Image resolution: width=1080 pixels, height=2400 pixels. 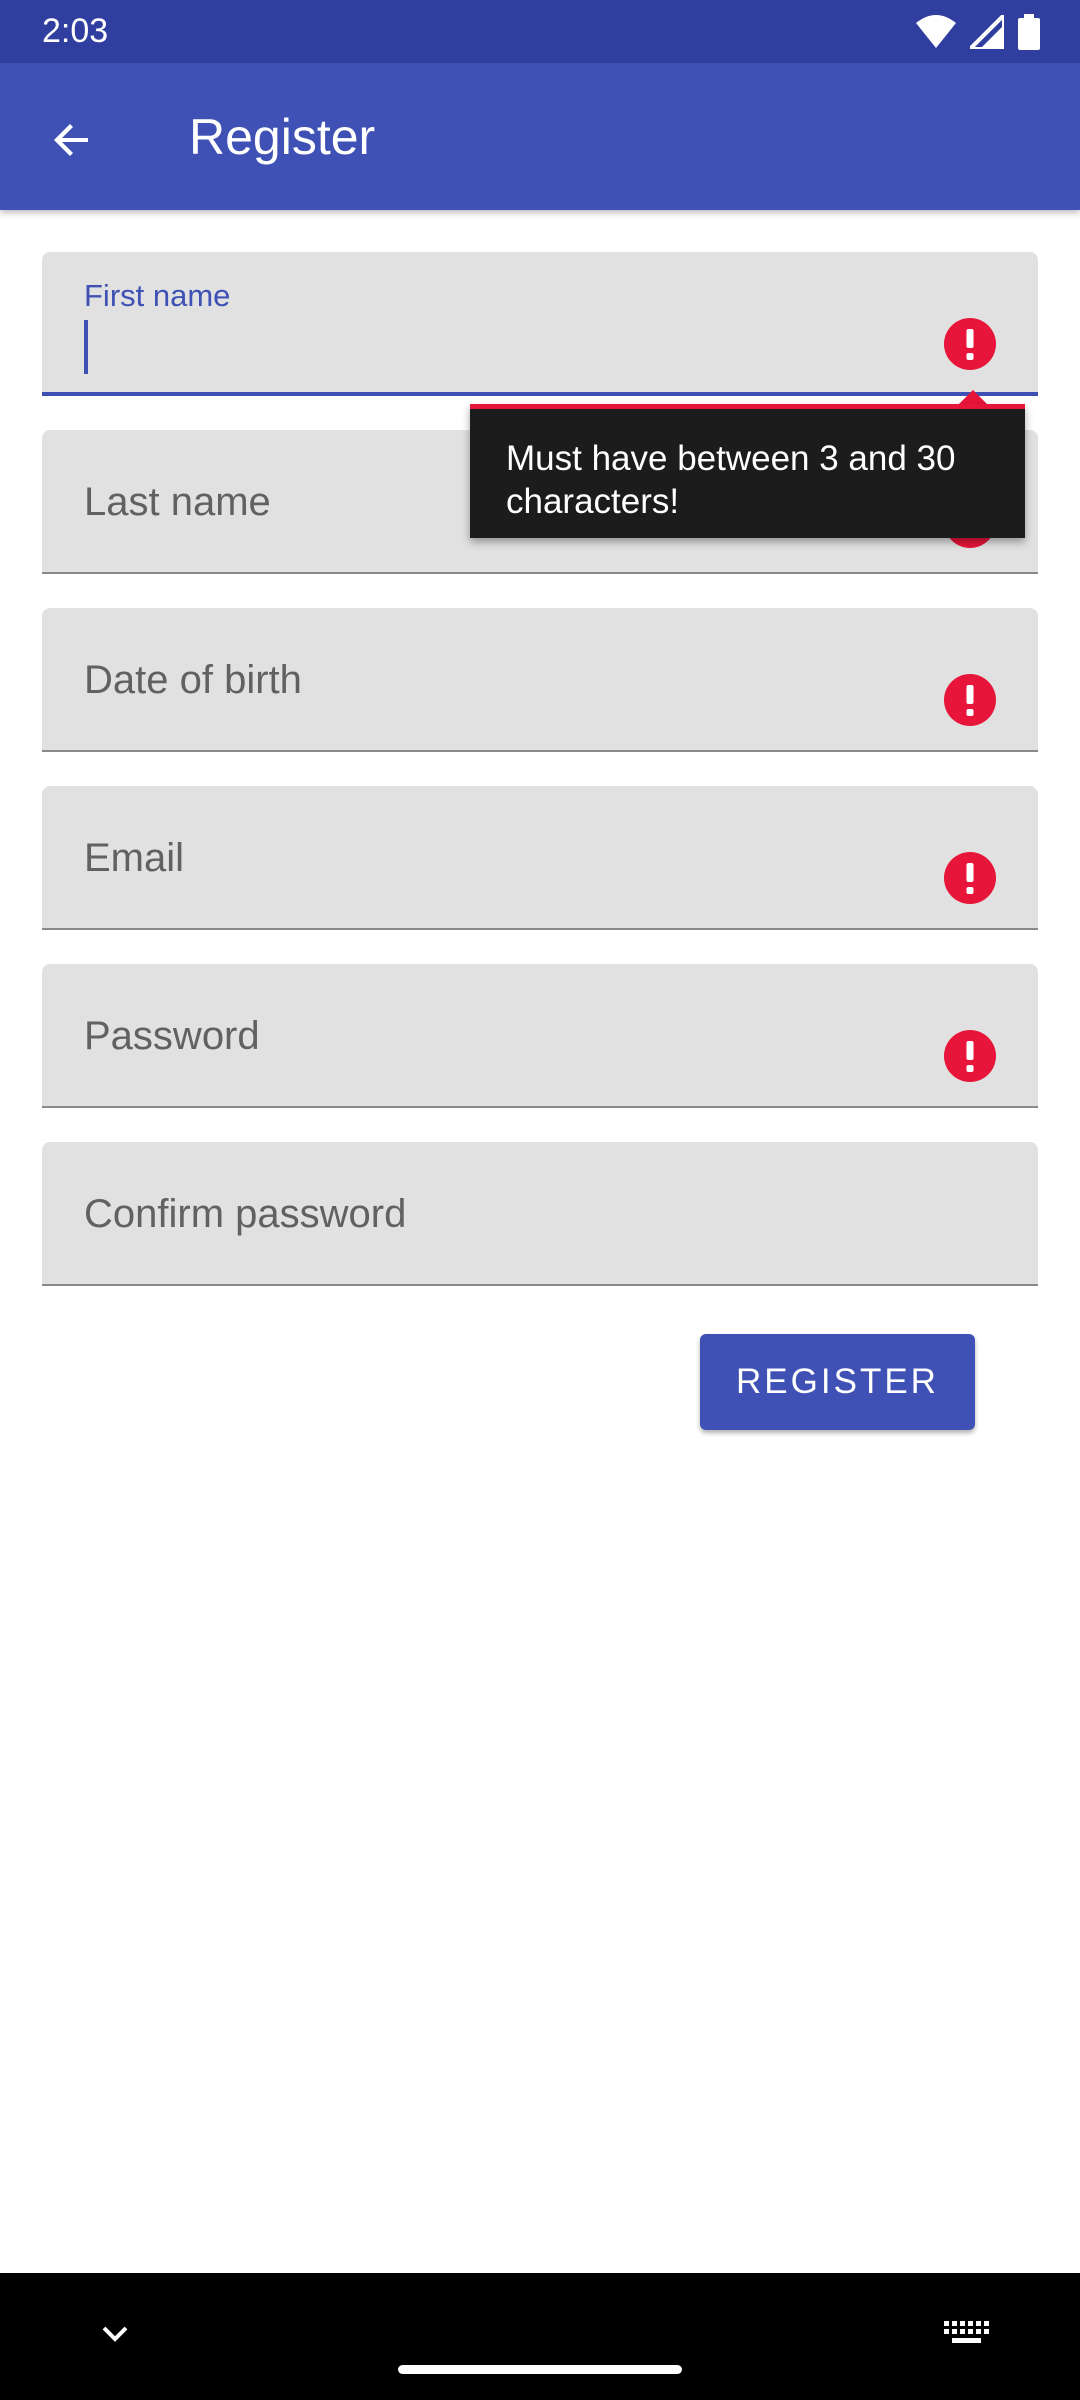 I want to click on date-of-birth-field: Date of birth, so click(x=540, y=680).